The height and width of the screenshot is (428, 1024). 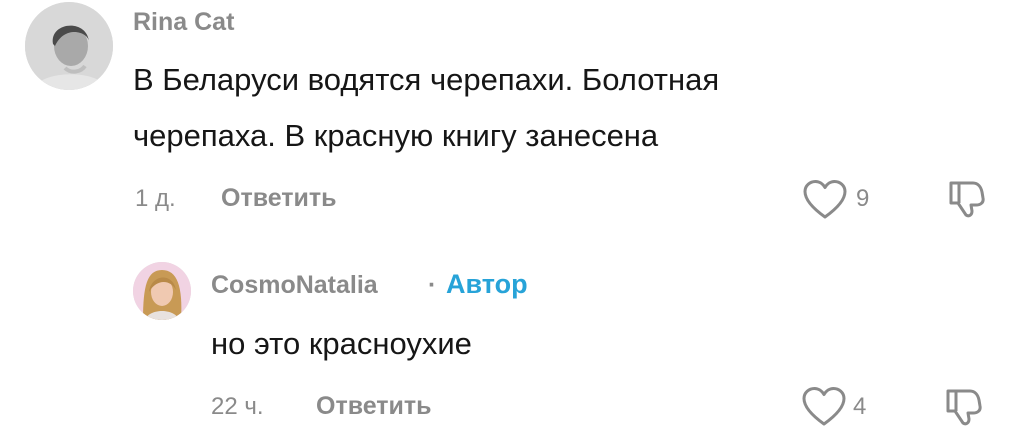 I want to click on like-count: 9, so click(x=863, y=198).